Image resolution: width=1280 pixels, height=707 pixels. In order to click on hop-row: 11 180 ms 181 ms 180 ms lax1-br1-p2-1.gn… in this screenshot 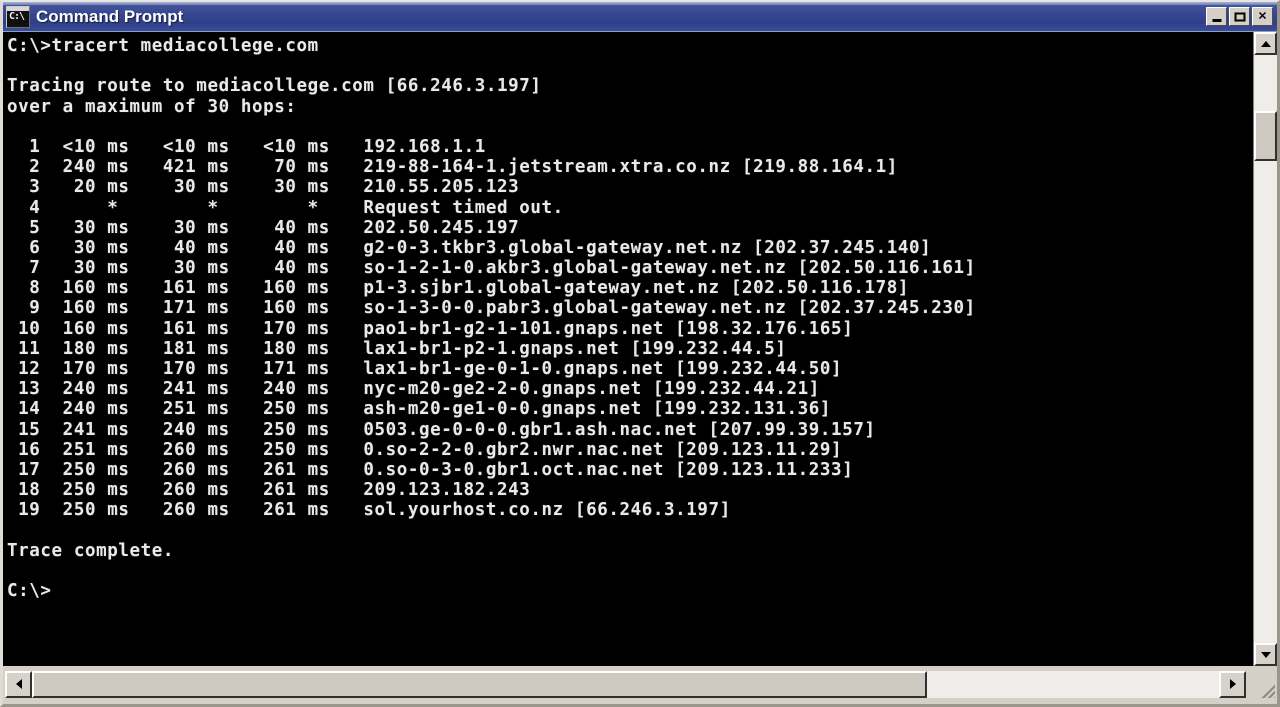, I will do `click(397, 348)`.